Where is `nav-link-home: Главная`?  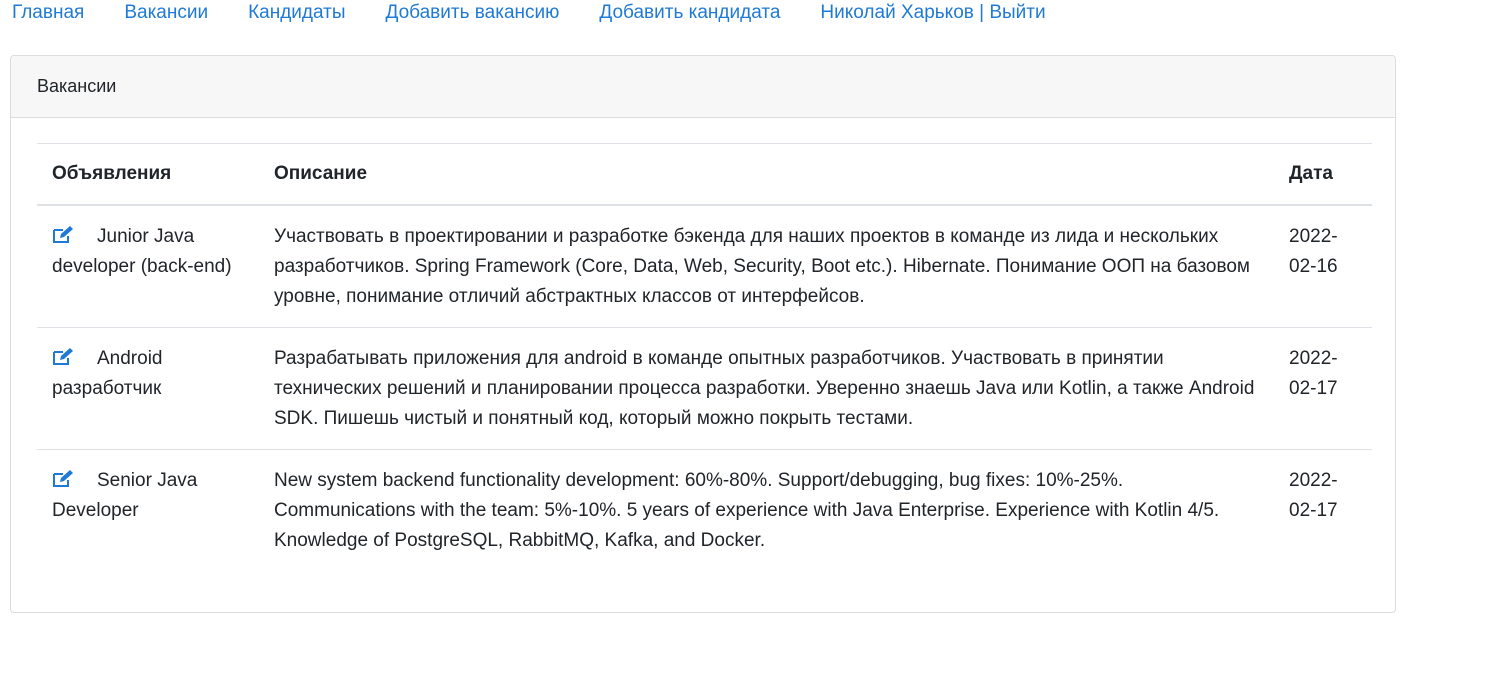
nav-link-home: Главная is located at coordinates (48, 13).